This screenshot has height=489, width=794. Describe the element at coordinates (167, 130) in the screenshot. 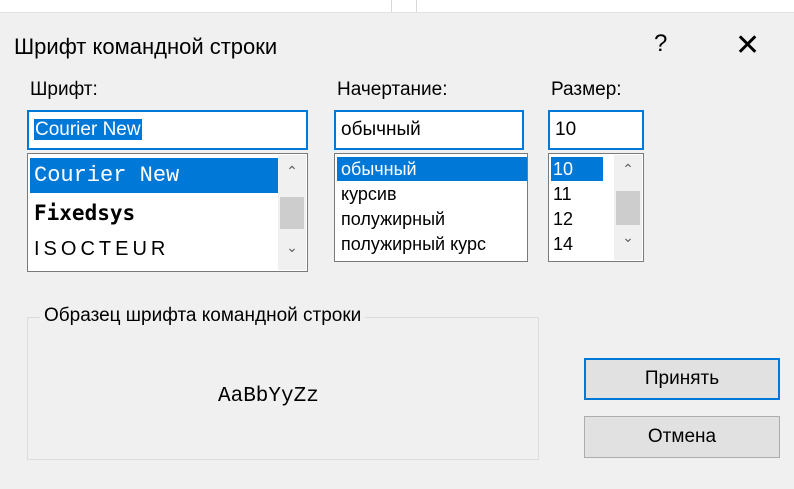

I see `font-name-input: Courier New` at that location.